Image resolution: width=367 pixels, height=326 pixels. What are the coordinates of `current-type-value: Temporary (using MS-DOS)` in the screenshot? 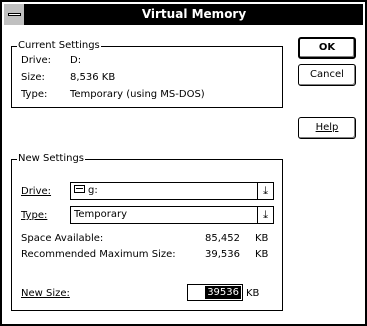 It's located at (137, 94).